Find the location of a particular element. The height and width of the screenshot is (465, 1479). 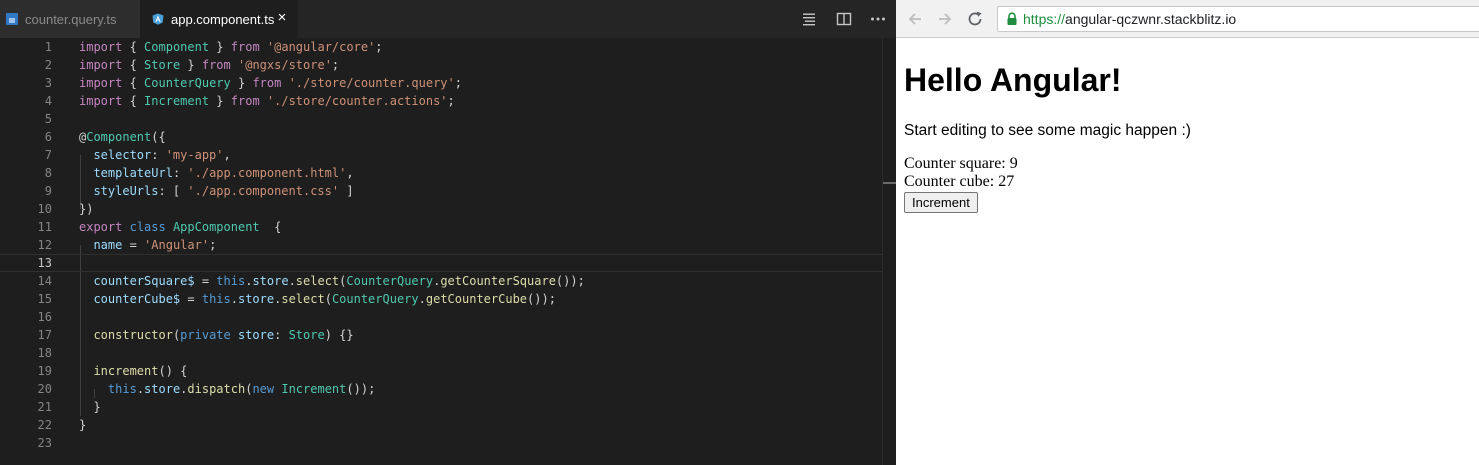

code-token: dispatch is located at coordinates (216, 389).